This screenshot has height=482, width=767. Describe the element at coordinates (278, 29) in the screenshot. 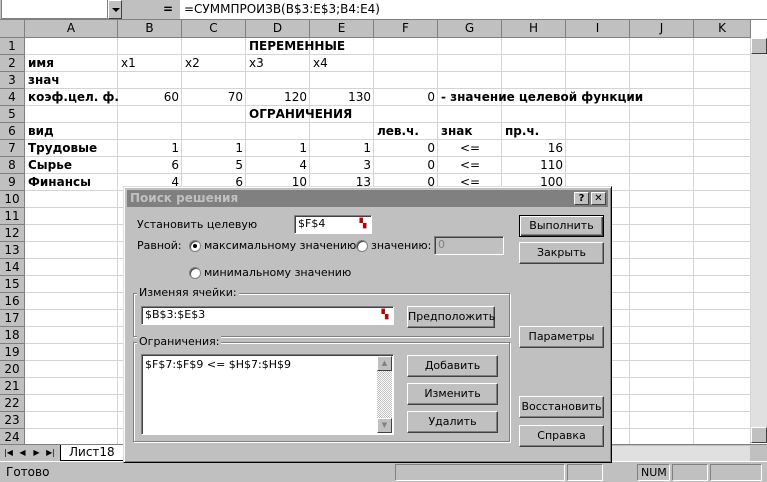

I see `column-header: D` at that location.